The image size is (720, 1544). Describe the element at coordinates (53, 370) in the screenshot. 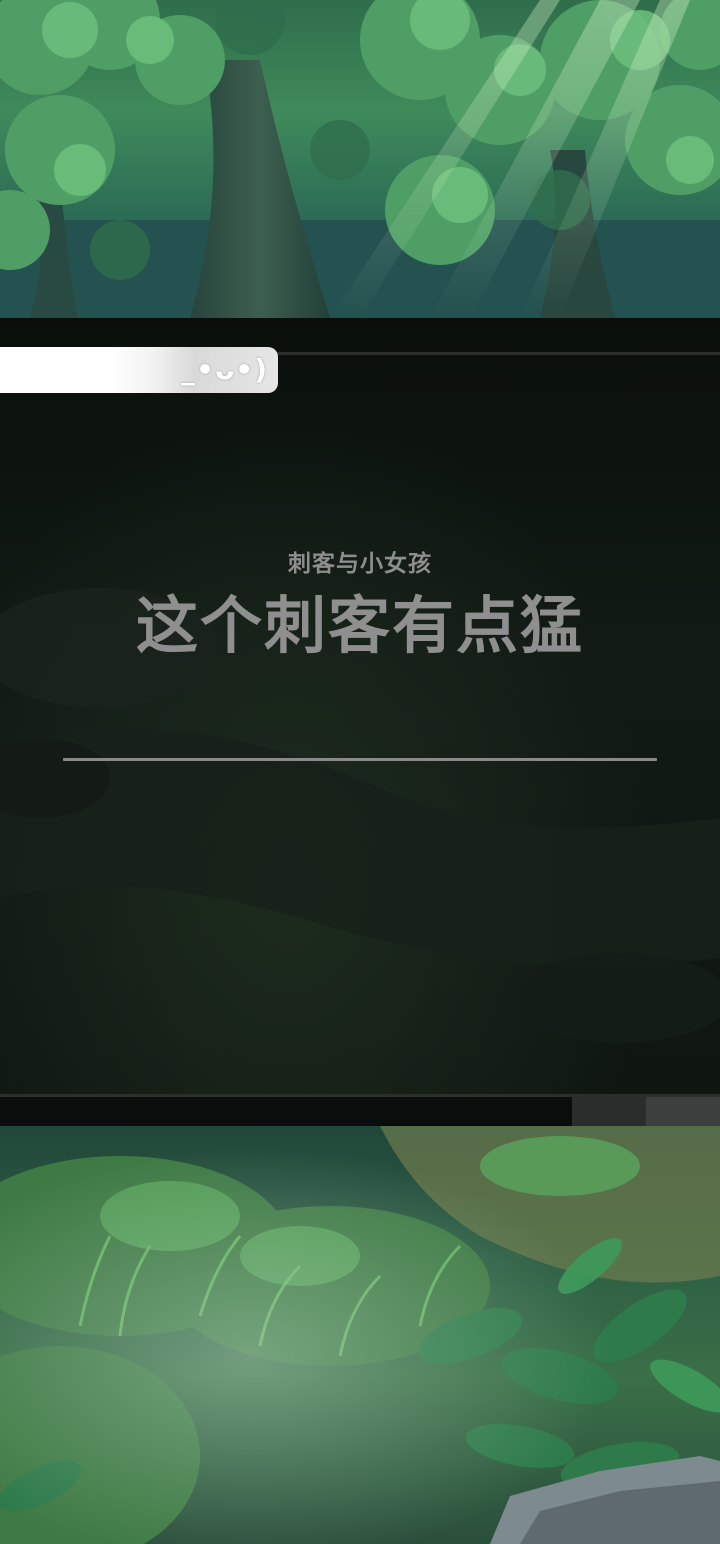

I see `loading-progress-fill` at that location.